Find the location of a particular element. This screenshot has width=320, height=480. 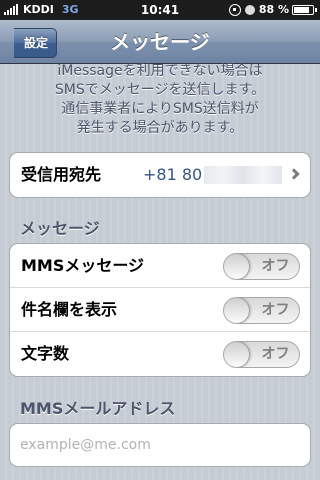

note-line: 通信事業者によりSMS送信料が is located at coordinates (160, 109).